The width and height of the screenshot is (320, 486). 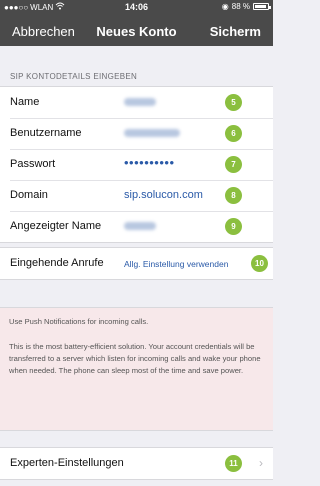 I want to click on name-row: Name 5, so click(x=136, y=102).